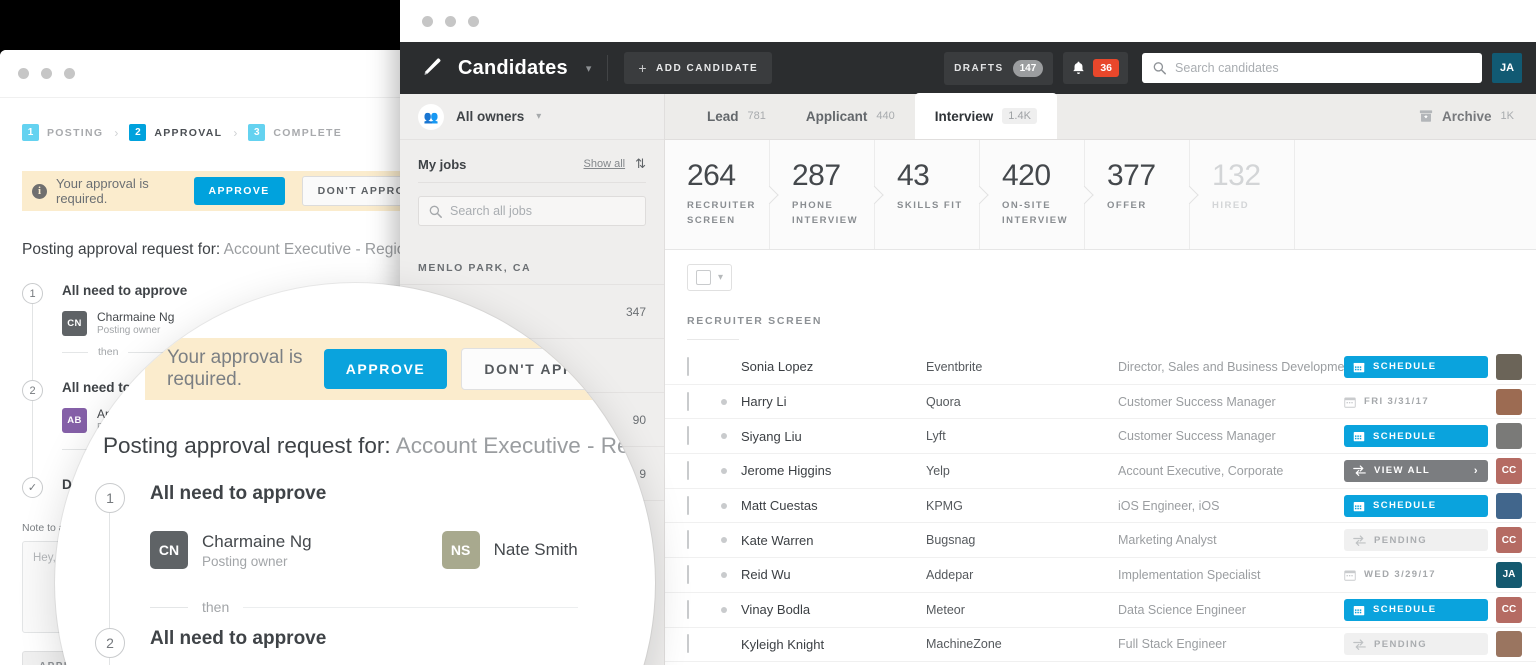  What do you see at coordinates (605, 164) in the screenshot?
I see `show-all-link: Show all` at bounding box center [605, 164].